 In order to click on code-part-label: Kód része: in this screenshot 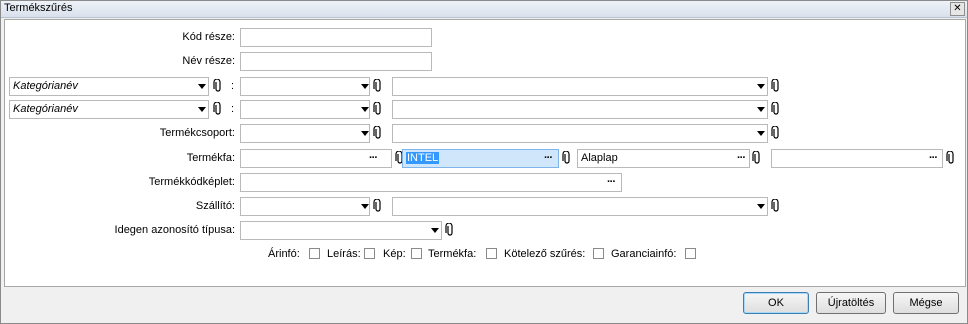, I will do `click(208, 37)`.